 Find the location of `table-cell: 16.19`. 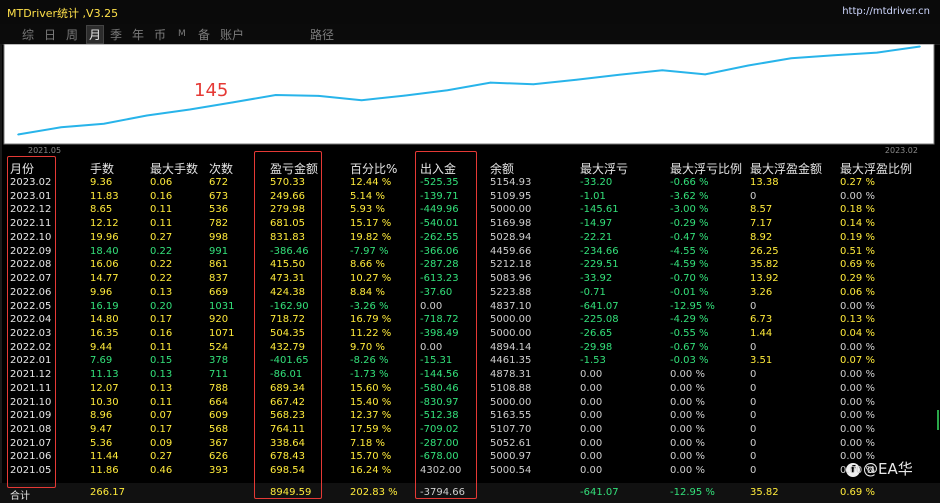

table-cell: 16.19 is located at coordinates (104, 306).